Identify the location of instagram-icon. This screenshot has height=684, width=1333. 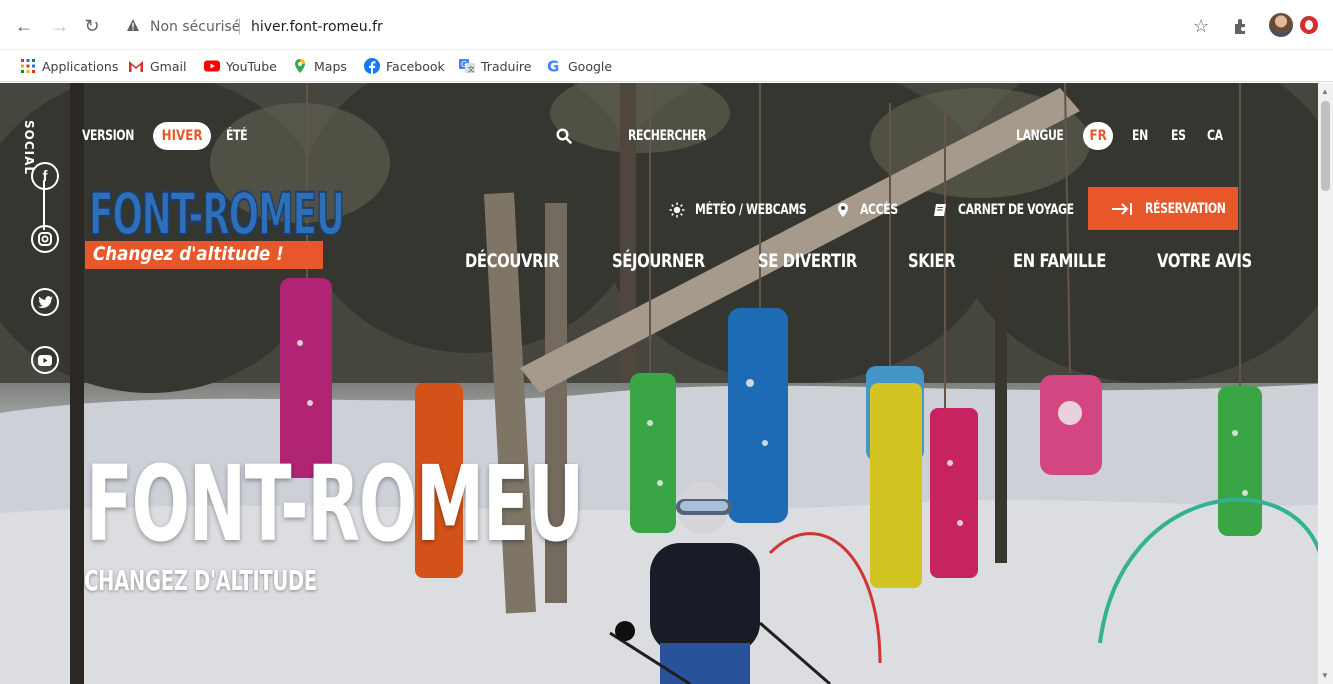
(45, 239).